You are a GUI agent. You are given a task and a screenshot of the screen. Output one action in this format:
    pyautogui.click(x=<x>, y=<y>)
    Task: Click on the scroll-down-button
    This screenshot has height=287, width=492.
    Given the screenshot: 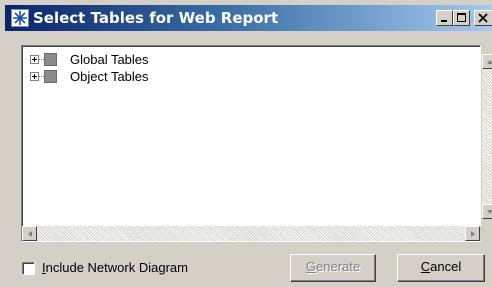 What is the action you would take?
    pyautogui.click(x=487, y=211)
    